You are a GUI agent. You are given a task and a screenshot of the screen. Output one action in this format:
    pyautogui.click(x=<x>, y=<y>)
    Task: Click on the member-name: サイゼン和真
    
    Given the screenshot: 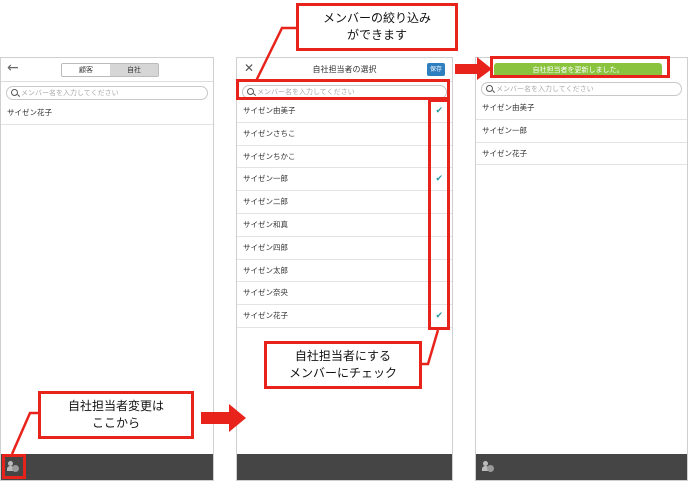 What is the action you would take?
    pyautogui.click(x=265, y=224)
    